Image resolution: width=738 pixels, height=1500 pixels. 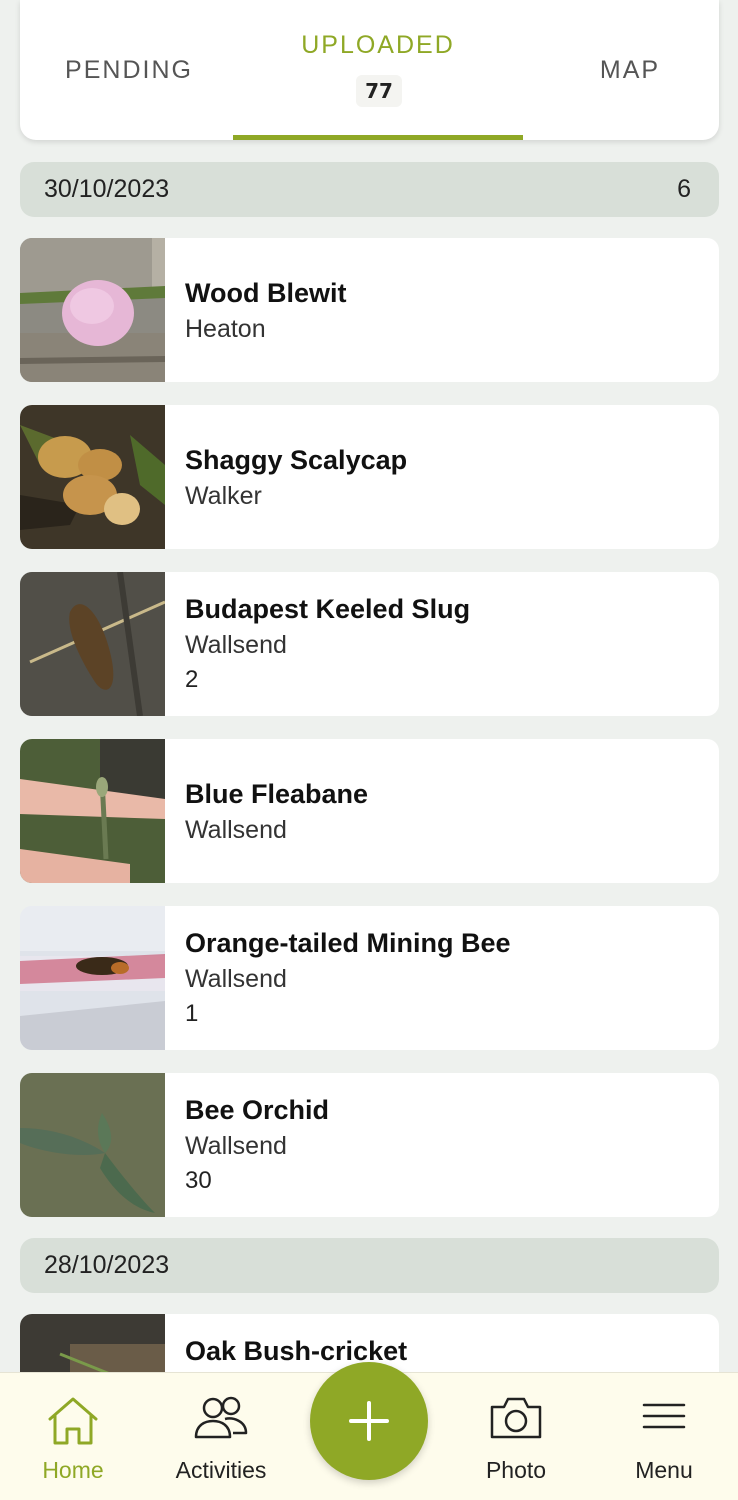 What do you see at coordinates (378, 45) in the screenshot?
I see `tab-uploaded-label: UPLOADED` at bounding box center [378, 45].